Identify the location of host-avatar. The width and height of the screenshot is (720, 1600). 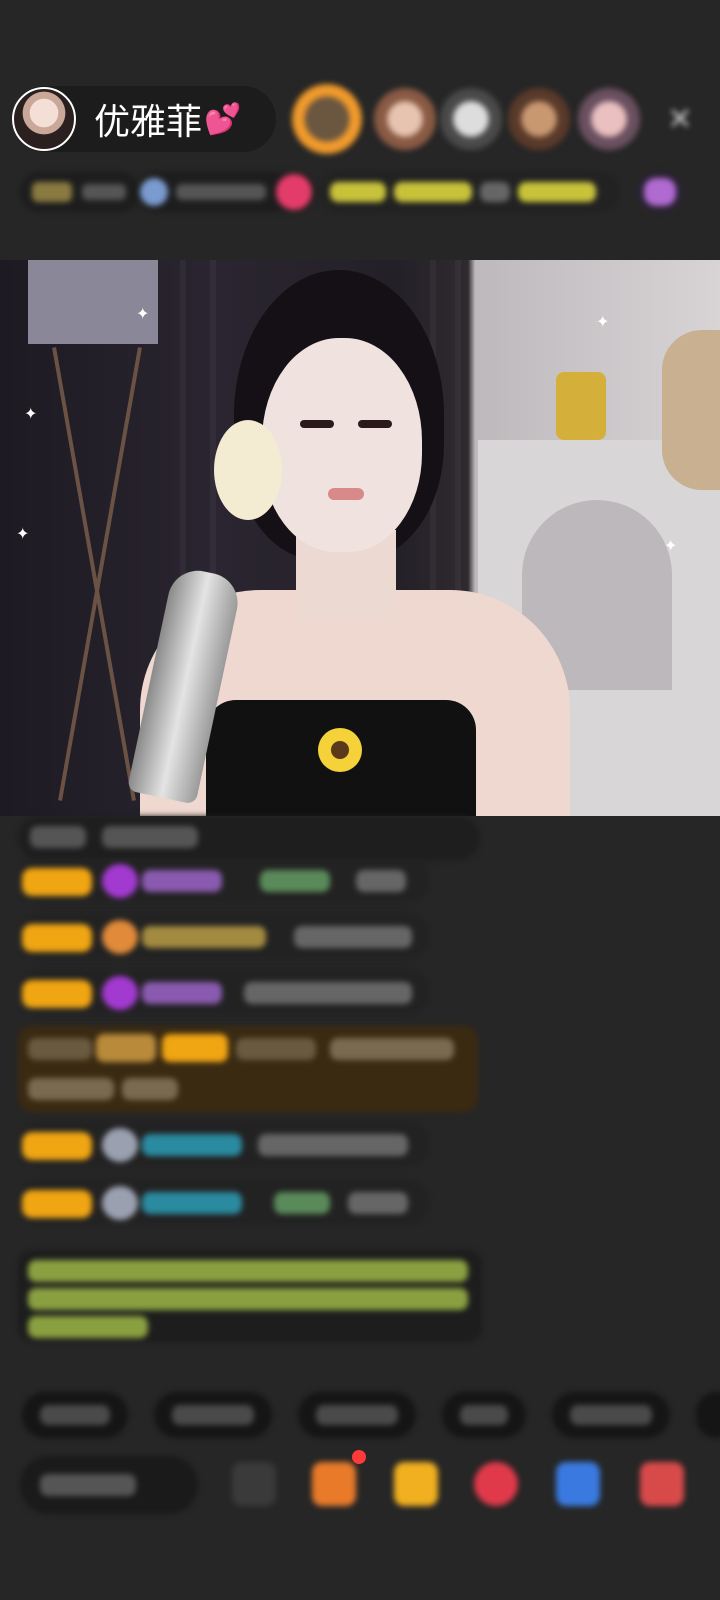
(44, 119).